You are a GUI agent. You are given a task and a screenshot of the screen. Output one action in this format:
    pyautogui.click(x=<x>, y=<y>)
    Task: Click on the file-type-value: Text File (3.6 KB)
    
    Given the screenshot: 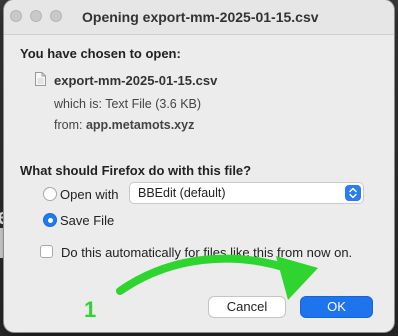 What is the action you would take?
    pyautogui.click(x=153, y=104)
    